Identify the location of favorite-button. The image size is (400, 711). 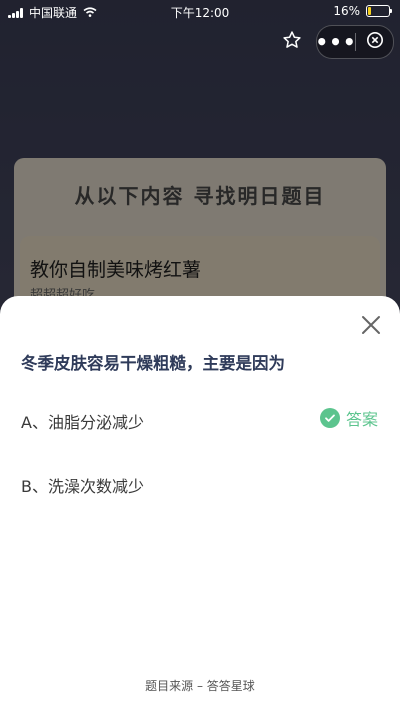
(292, 42).